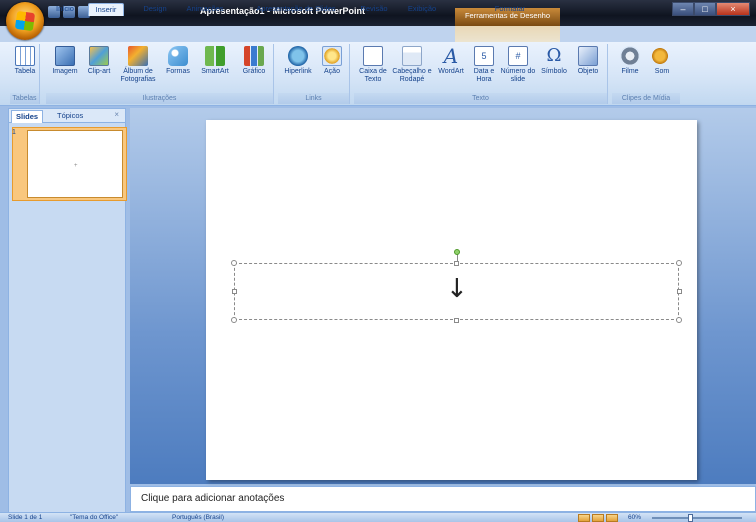  I want to click on acao-button: Ação, so click(332, 61).